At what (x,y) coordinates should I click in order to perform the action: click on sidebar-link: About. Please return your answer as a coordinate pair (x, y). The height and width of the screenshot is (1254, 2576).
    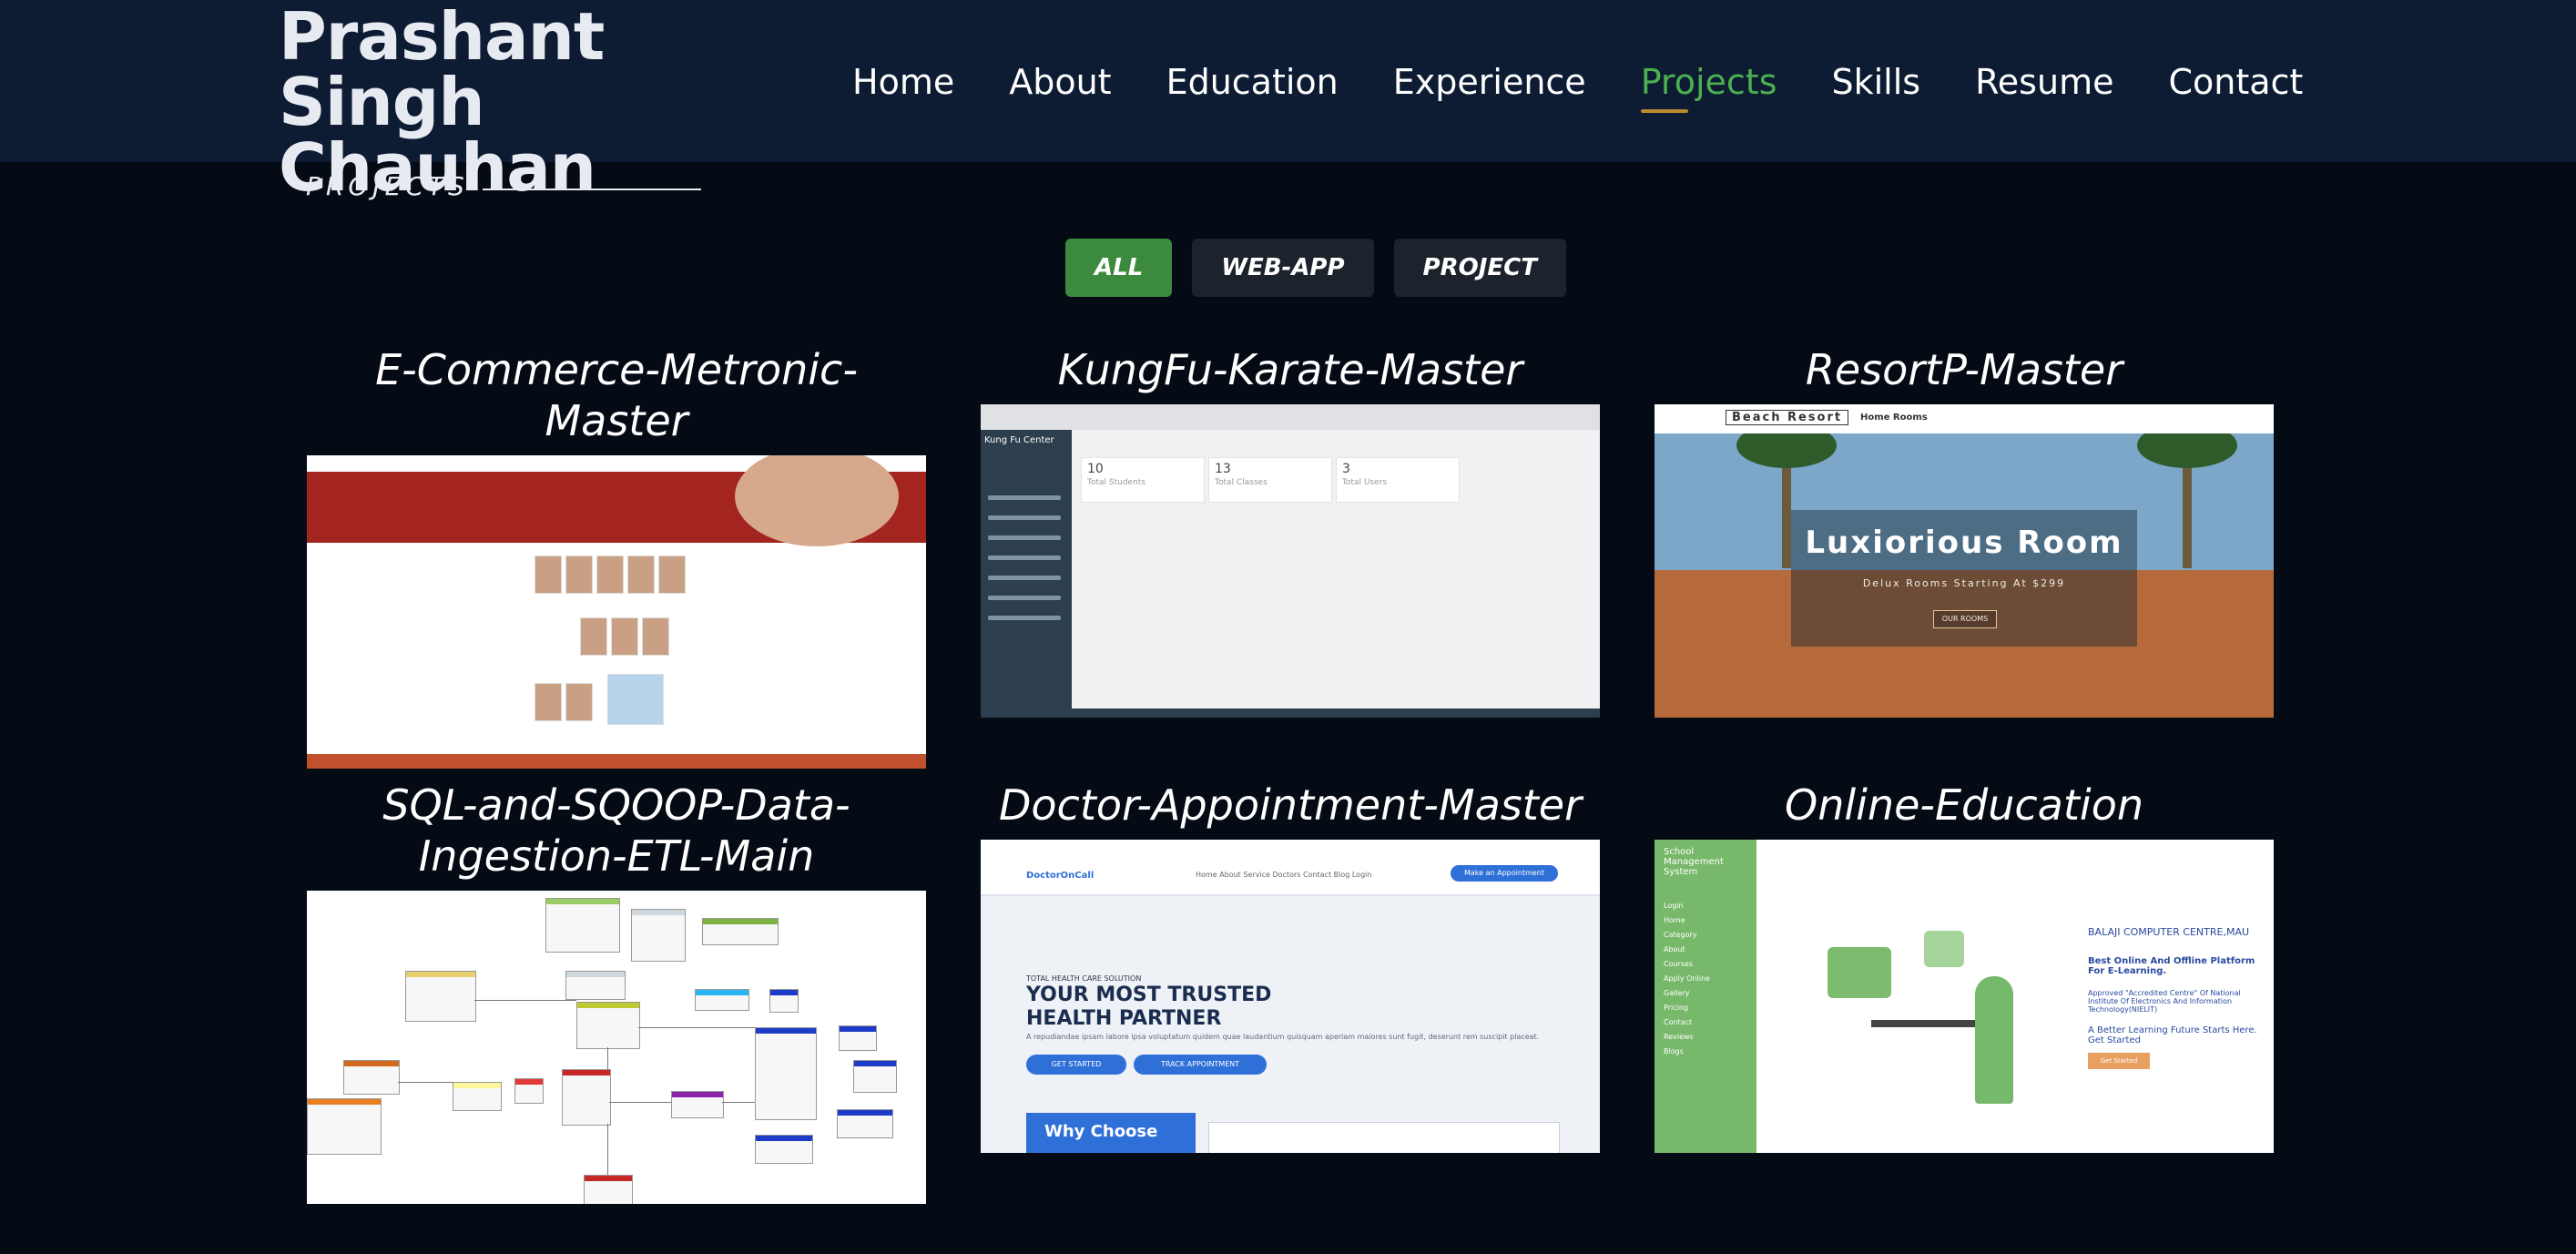
    Looking at the image, I should click on (1674, 949).